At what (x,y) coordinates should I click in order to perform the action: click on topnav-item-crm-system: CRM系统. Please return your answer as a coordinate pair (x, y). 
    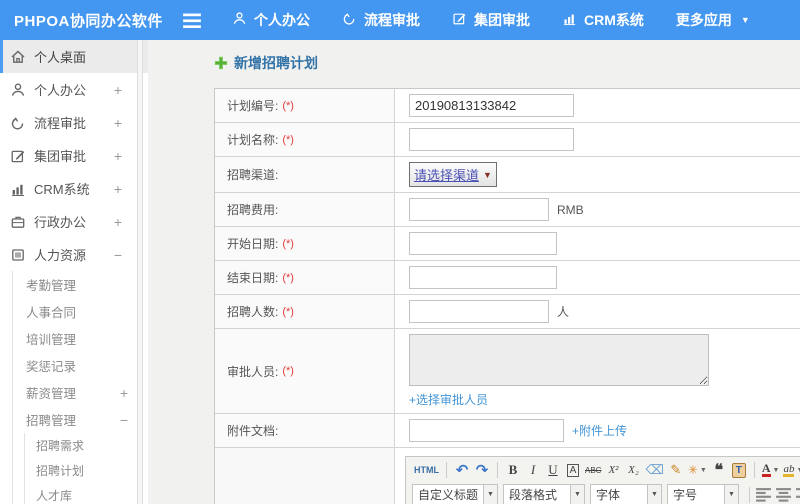
    Looking at the image, I should click on (603, 20).